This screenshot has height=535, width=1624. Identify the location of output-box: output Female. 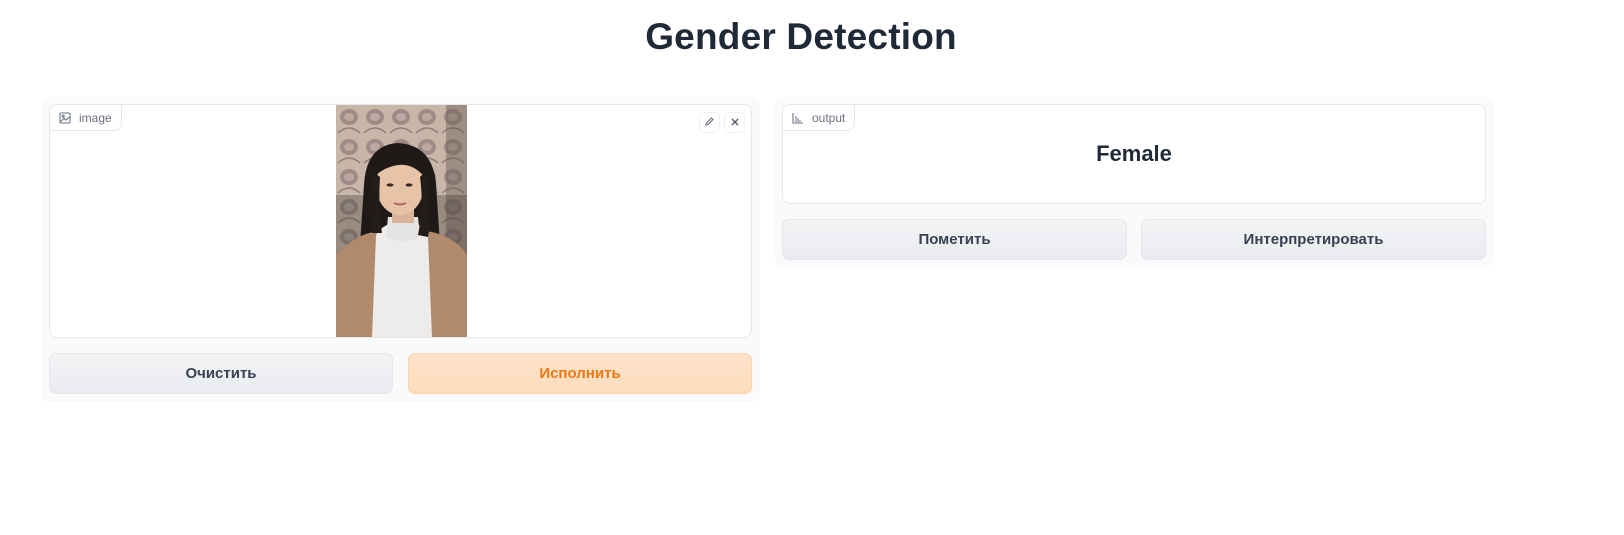
(1134, 154).